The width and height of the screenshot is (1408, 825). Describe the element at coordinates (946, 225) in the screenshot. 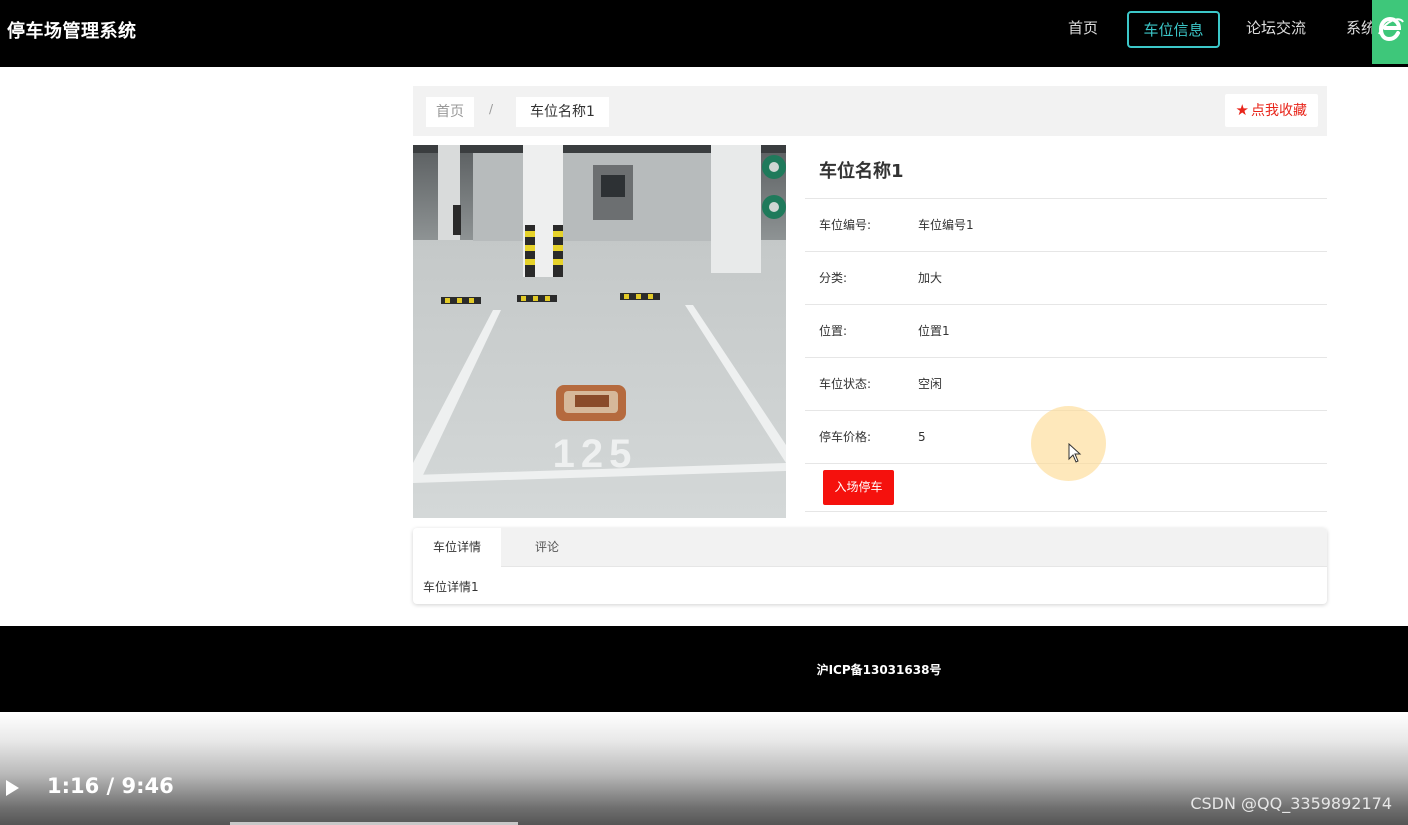

I see `field-value: 车位编号1` at that location.